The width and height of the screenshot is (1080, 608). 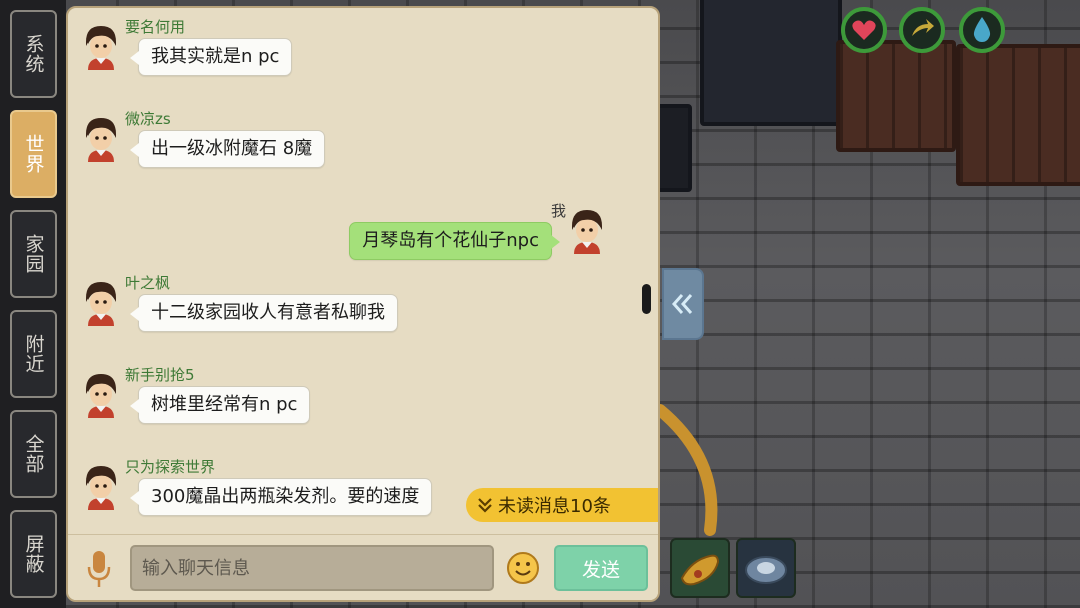 What do you see at coordinates (864, 30) in the screenshot?
I see `heart-icon` at bounding box center [864, 30].